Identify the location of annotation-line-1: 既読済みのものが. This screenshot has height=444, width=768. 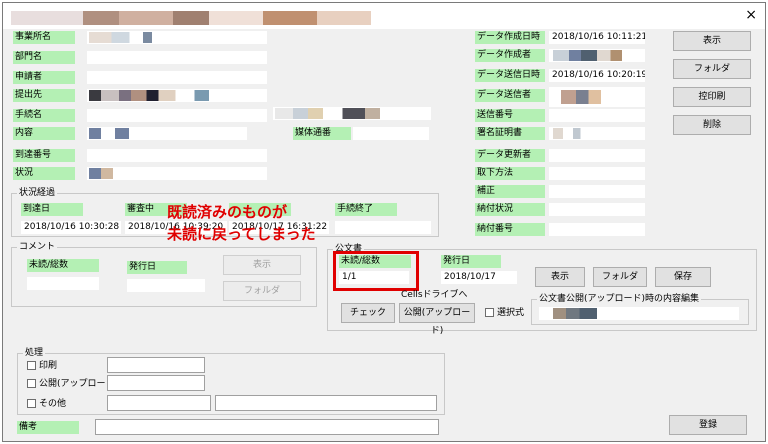
(227, 212).